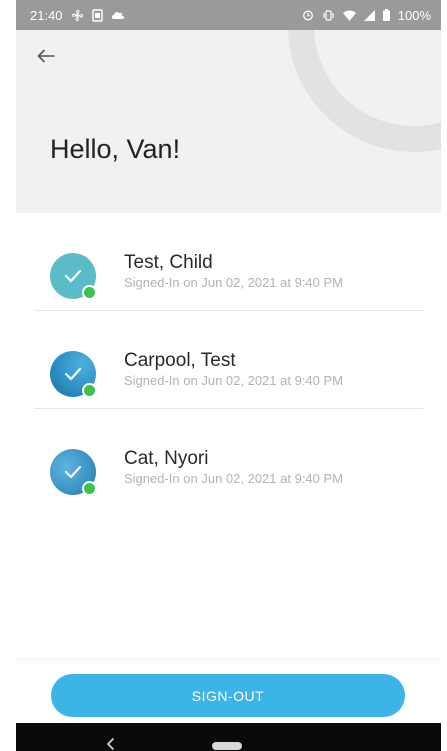  Describe the element at coordinates (166, 458) in the screenshot. I see `child-name: Cat, Nyori` at that location.